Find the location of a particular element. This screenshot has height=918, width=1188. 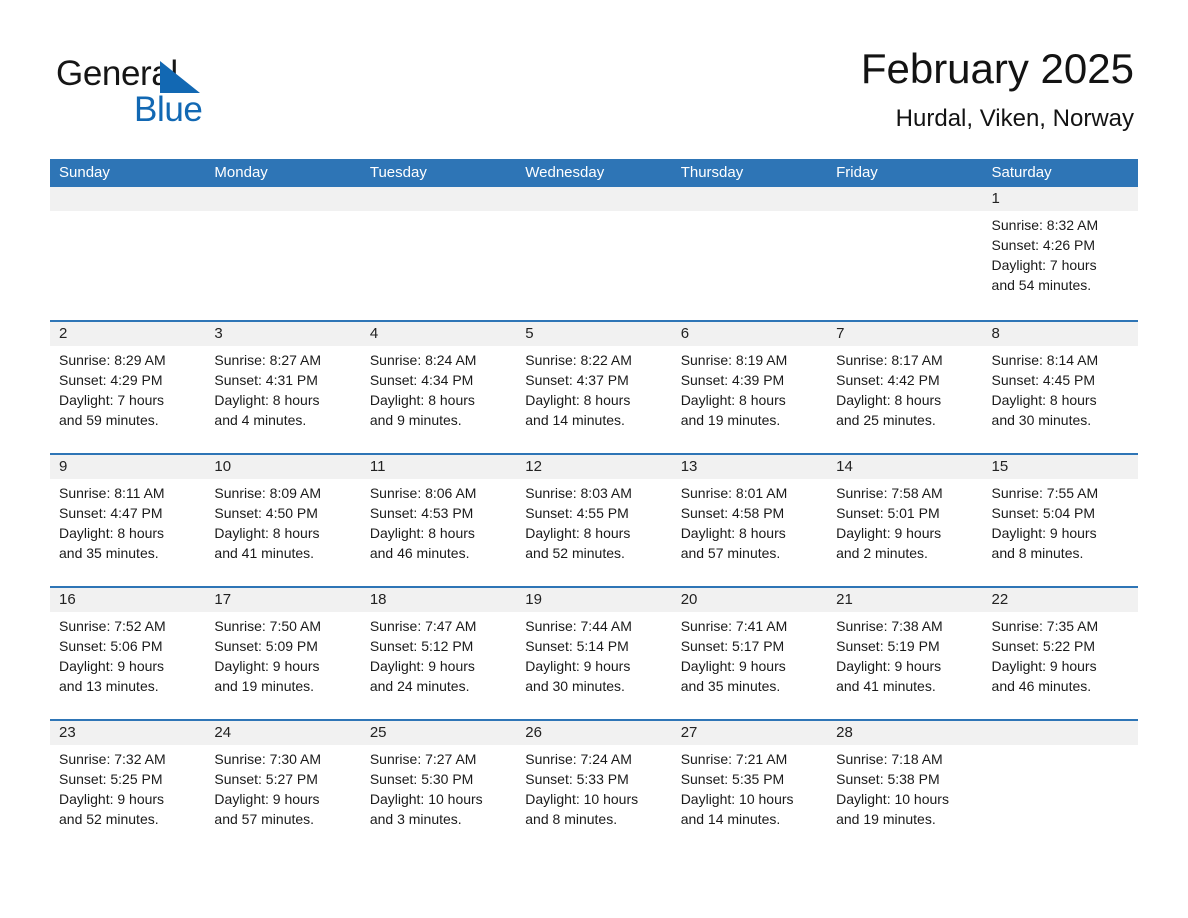

day-number: 8 is located at coordinates (995, 333).